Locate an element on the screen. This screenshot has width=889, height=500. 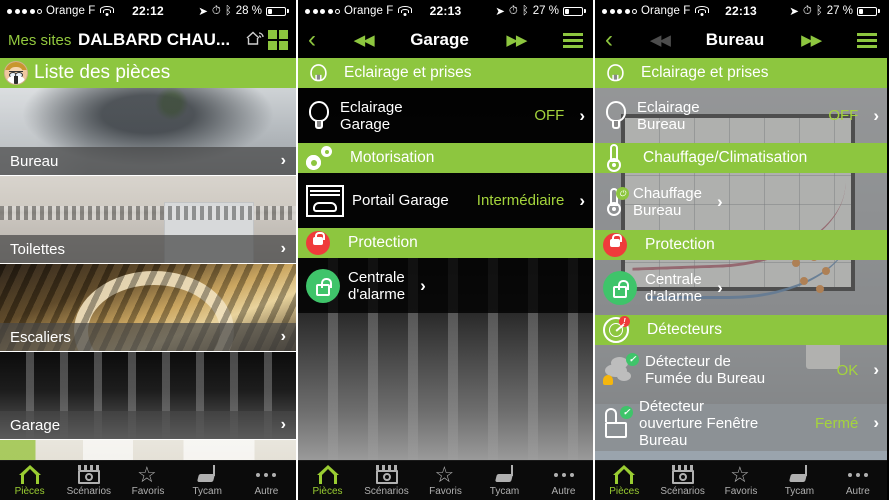
room-item-toilettes: Toilettes › is located at coordinates (148, 220).